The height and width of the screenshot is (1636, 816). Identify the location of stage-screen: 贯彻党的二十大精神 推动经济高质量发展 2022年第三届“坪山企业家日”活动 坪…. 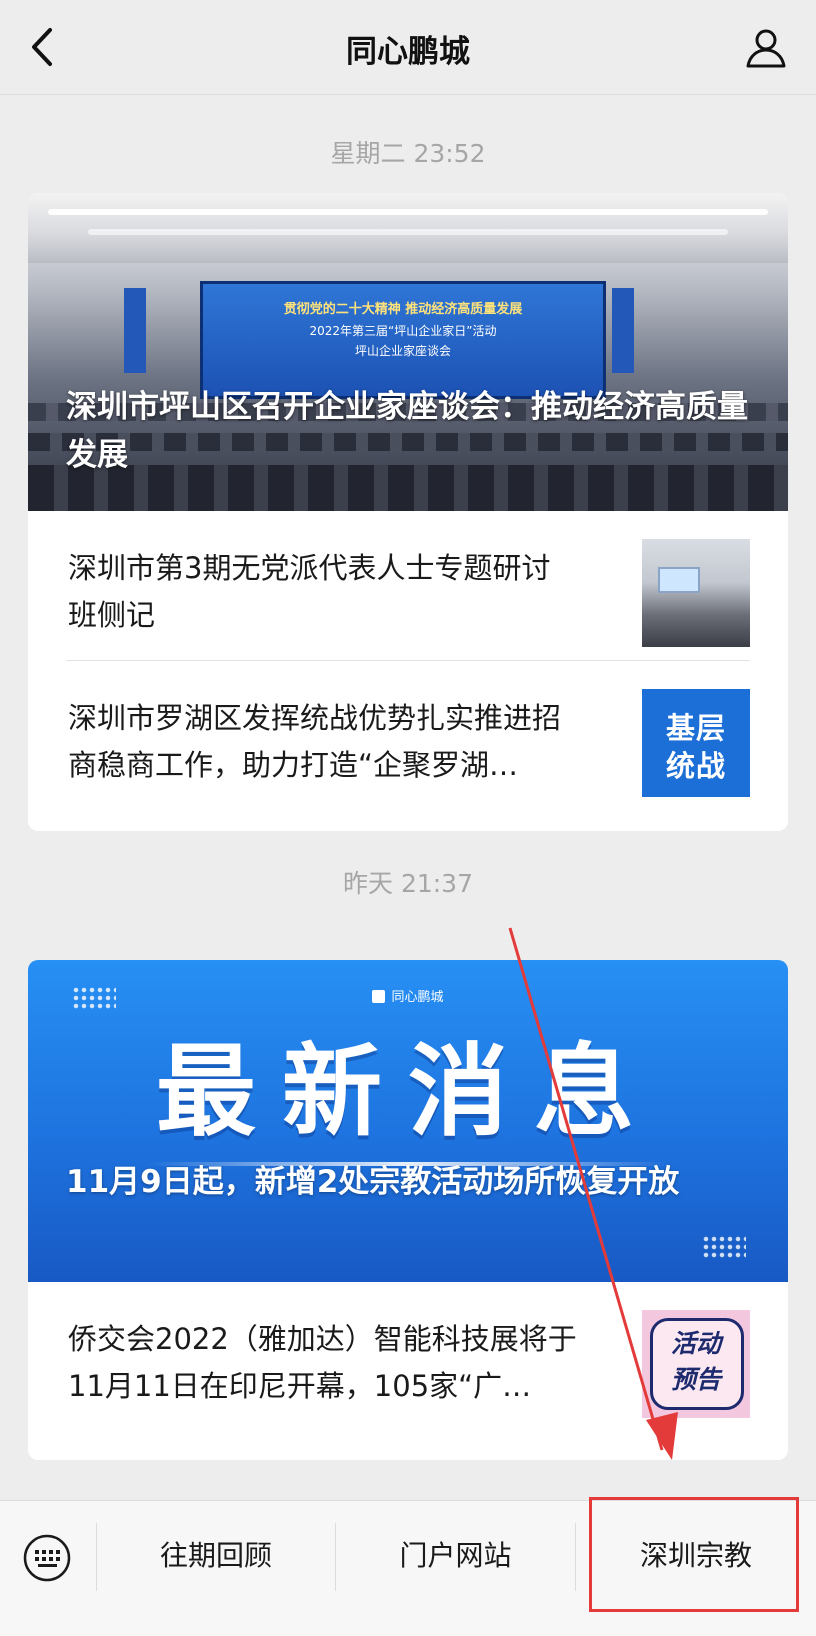
(403, 340).